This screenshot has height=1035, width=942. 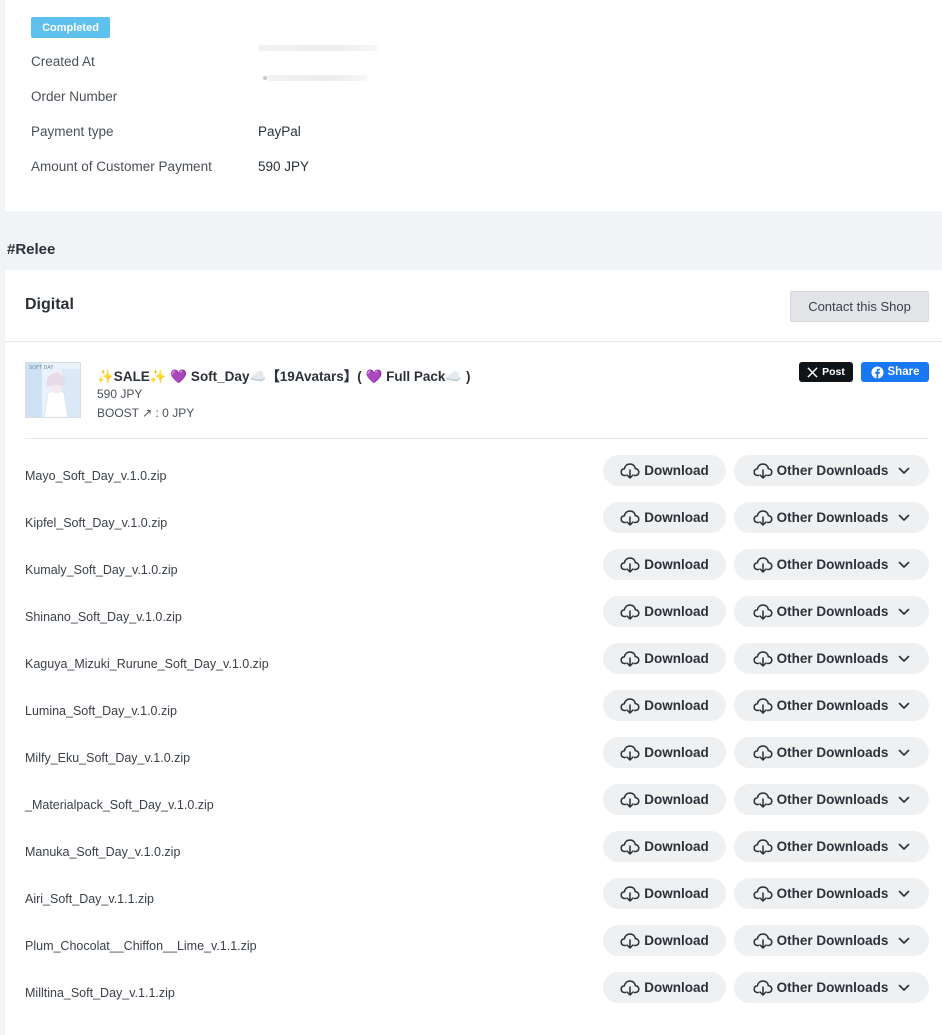 I want to click on file-name: Lumina_Soft_Day_v.1.0.zip, so click(x=101, y=711).